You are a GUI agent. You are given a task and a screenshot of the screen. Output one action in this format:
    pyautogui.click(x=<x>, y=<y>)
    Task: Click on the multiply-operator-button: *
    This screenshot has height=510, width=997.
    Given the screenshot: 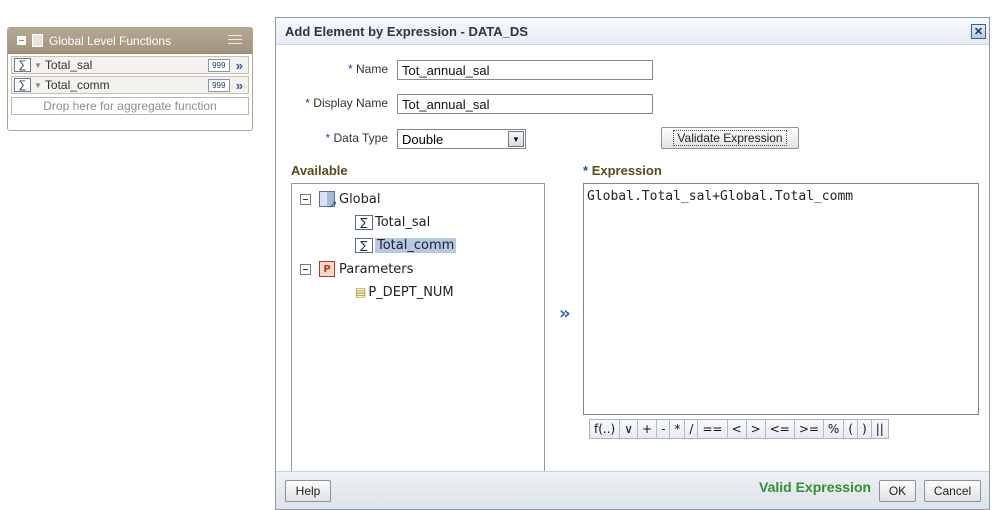 What is the action you would take?
    pyautogui.click(x=678, y=429)
    